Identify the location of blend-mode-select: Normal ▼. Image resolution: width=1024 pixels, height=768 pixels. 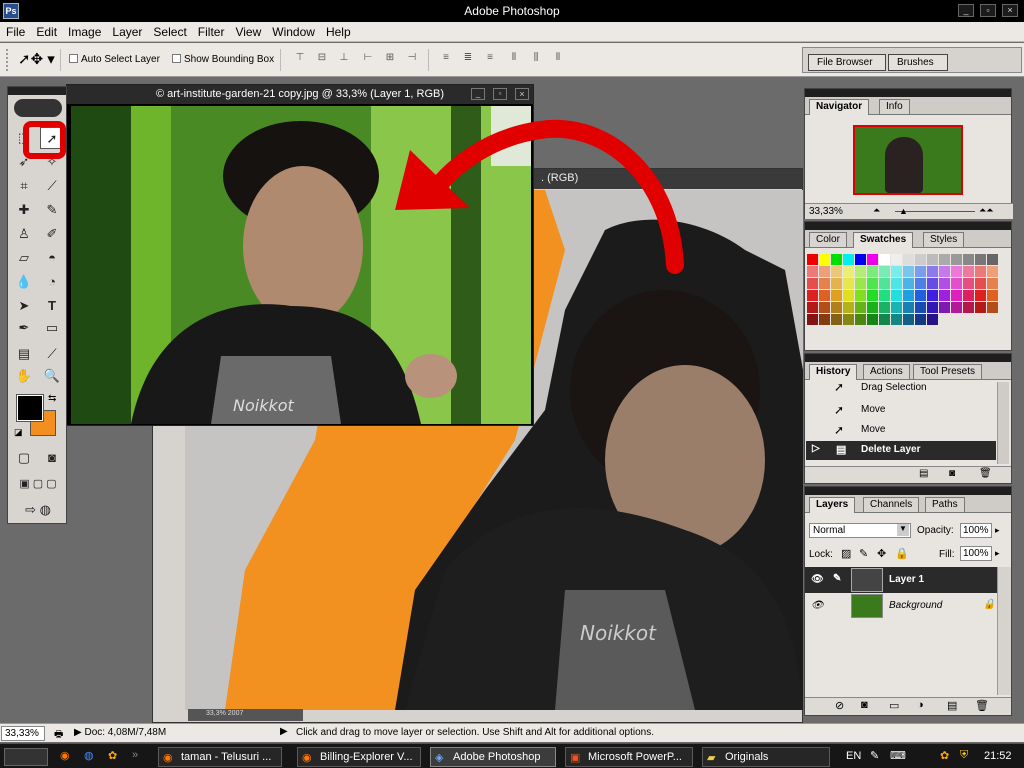
(860, 530).